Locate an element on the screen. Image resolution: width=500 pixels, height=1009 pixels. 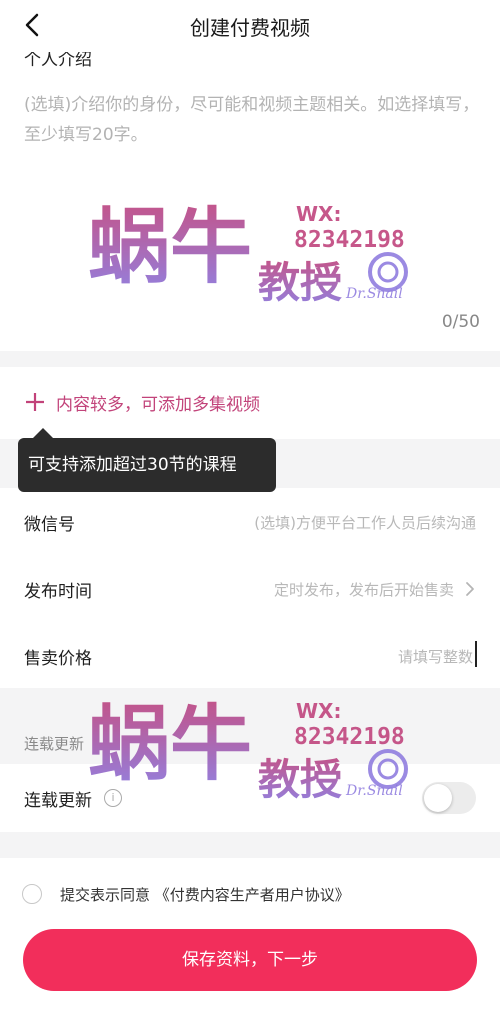
serial-toggle is located at coordinates (449, 798).